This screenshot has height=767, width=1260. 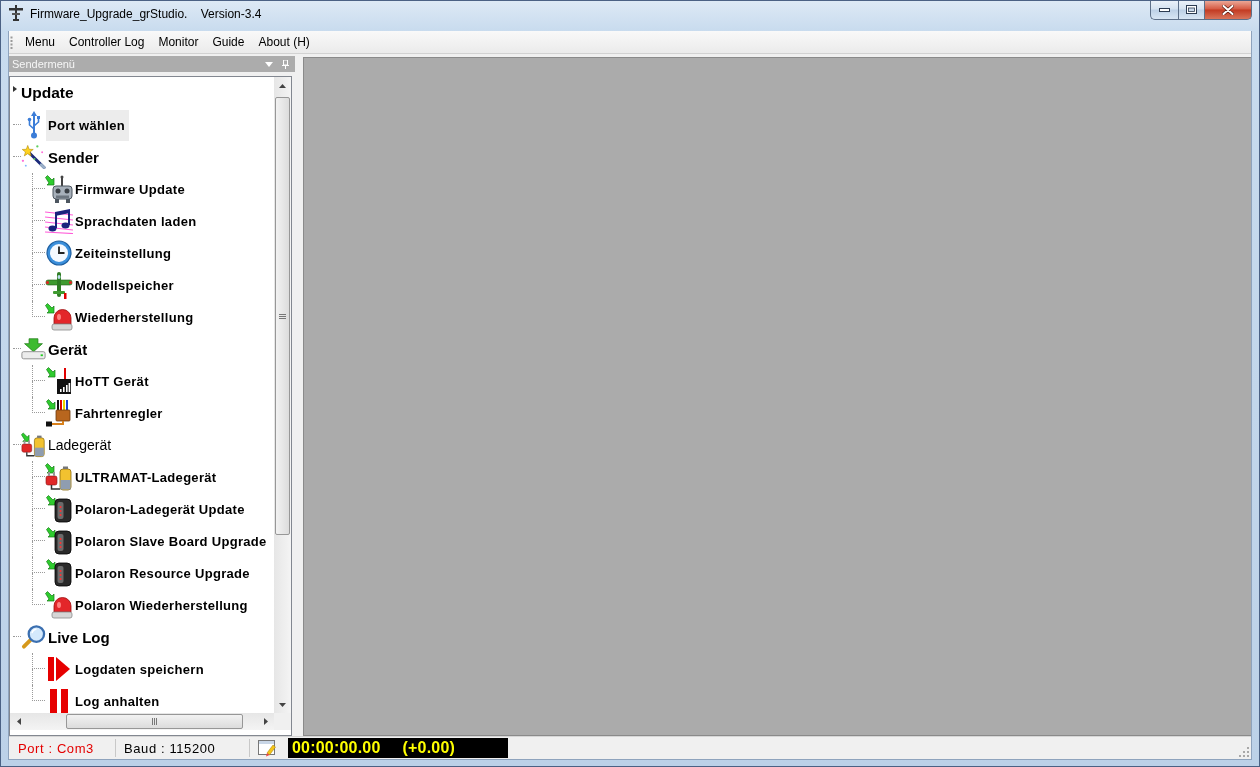 I want to click on remote-control-icon, so click(x=59, y=189).